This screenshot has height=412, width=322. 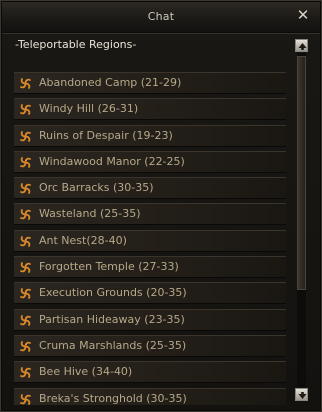 What do you see at coordinates (83, 240) in the screenshot?
I see `region-label: Ant Nest(28-40)` at bounding box center [83, 240].